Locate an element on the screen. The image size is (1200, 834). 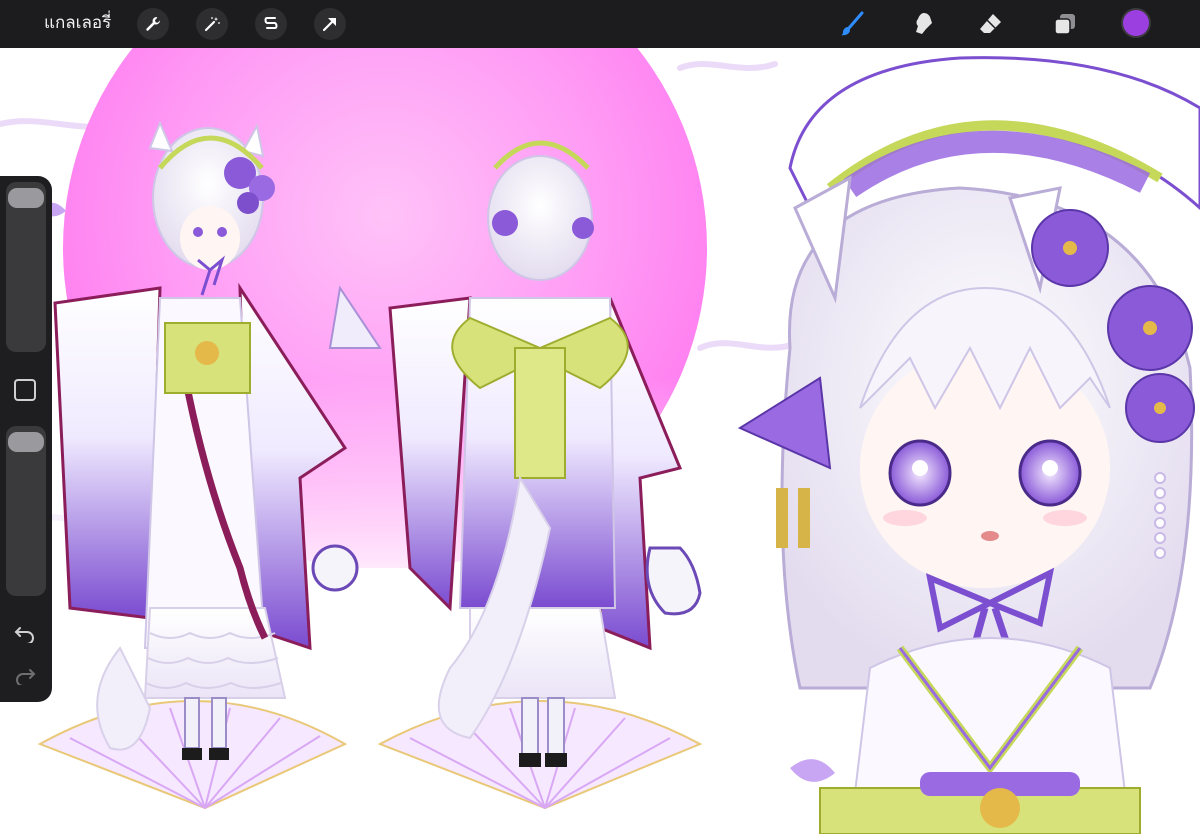
wrench-icon is located at coordinates (153, 24).